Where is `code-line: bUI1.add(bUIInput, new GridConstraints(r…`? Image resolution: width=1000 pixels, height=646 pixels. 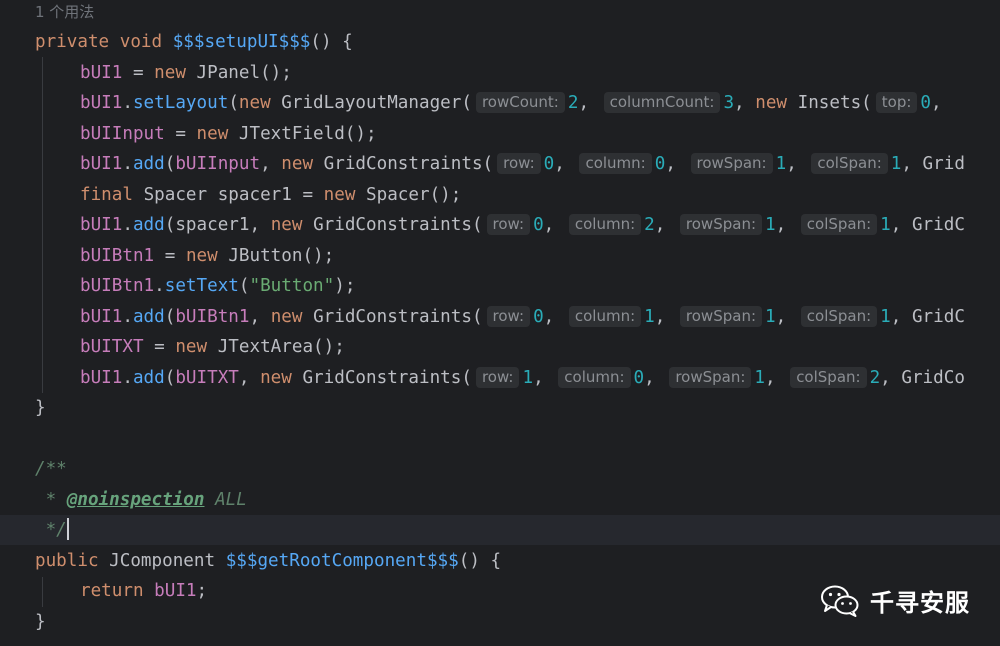
code-line: bUI1.add(bUIInput, new GridConstraints(r… is located at coordinates (500, 164).